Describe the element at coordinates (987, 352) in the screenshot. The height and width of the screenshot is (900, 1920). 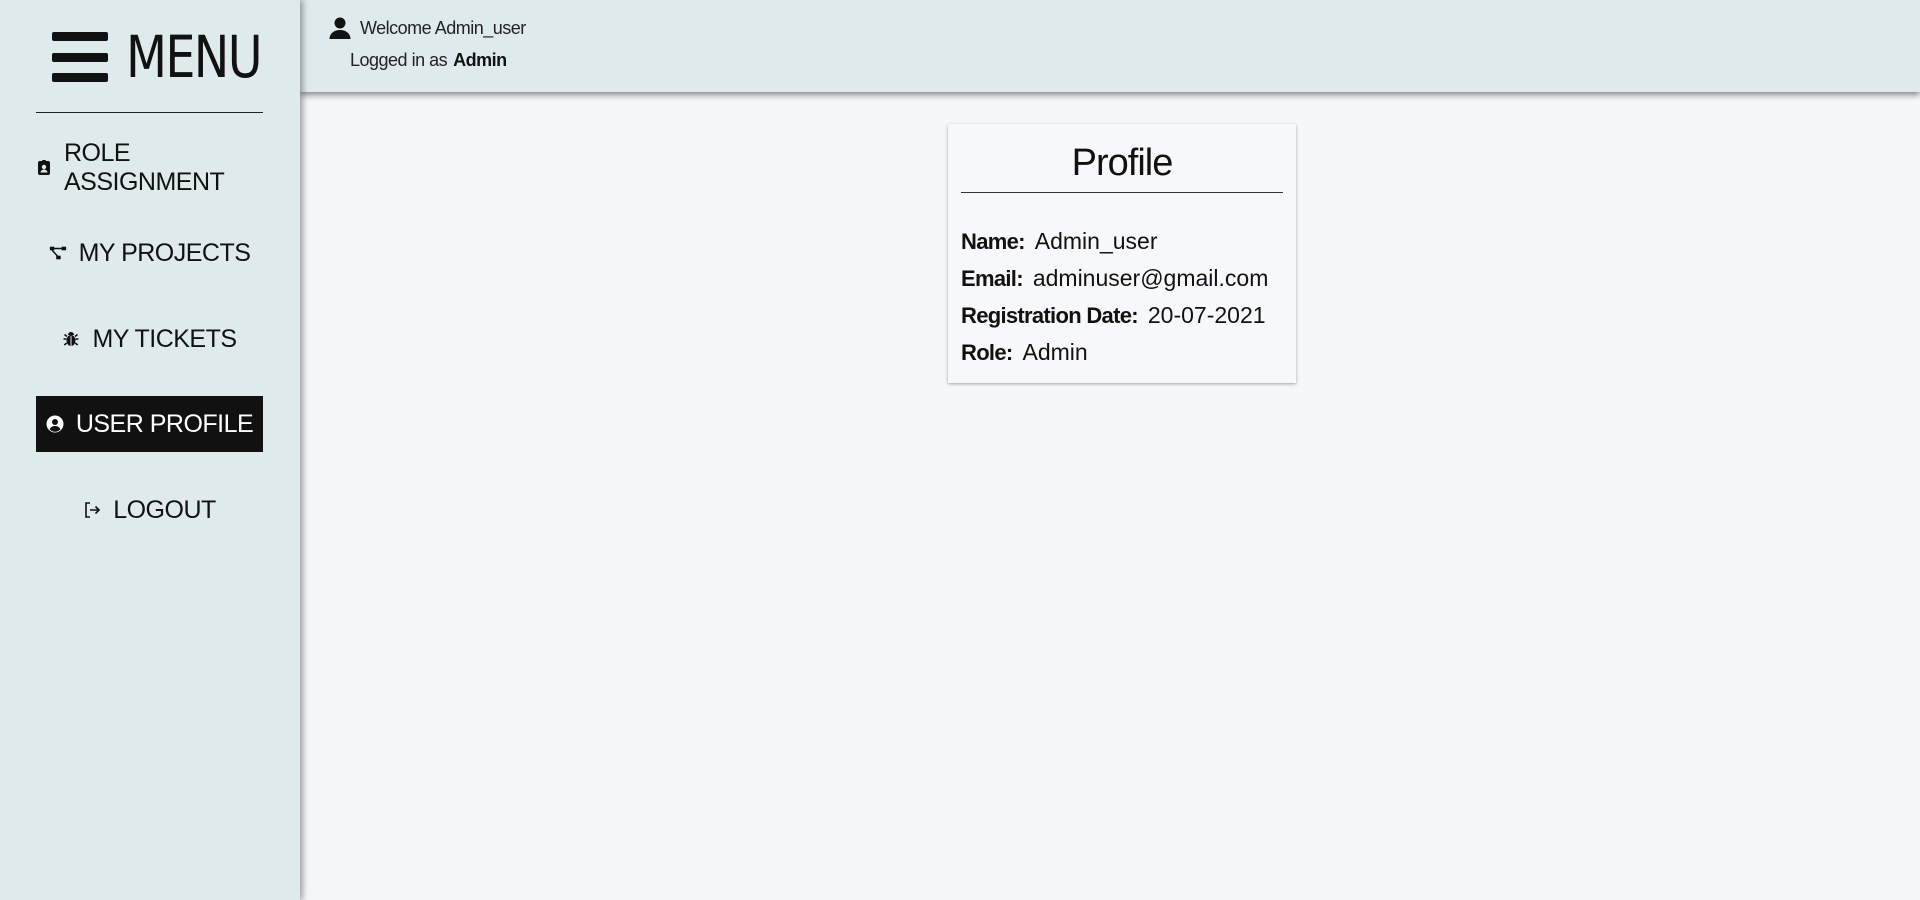
I see `field-label: Role:` at that location.